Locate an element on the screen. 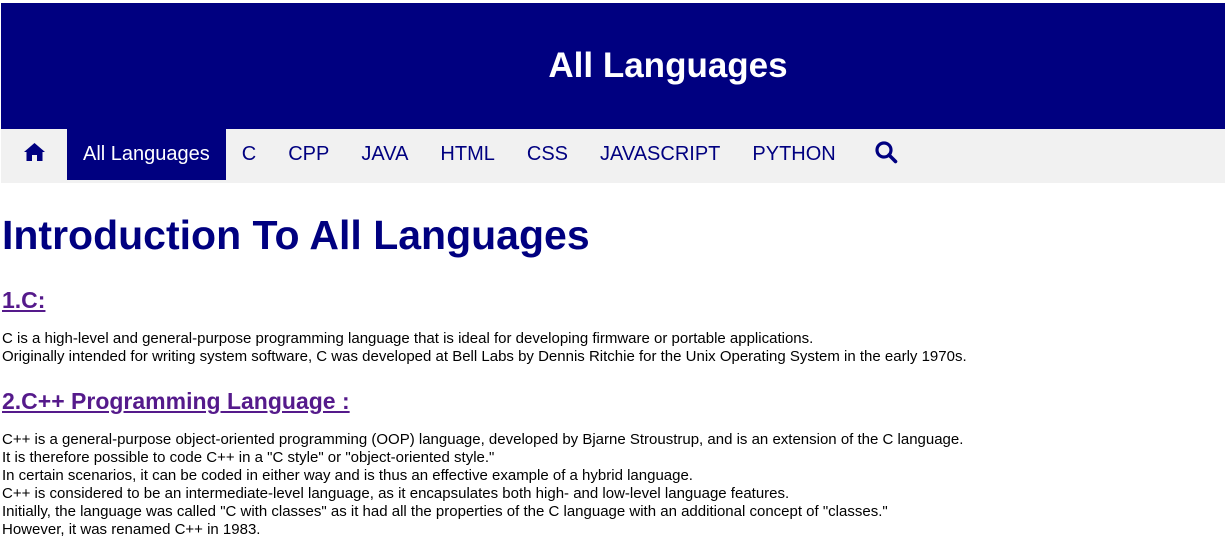 This screenshot has height=549, width=1225. nav-item-python: PYTHON is located at coordinates (793, 154).